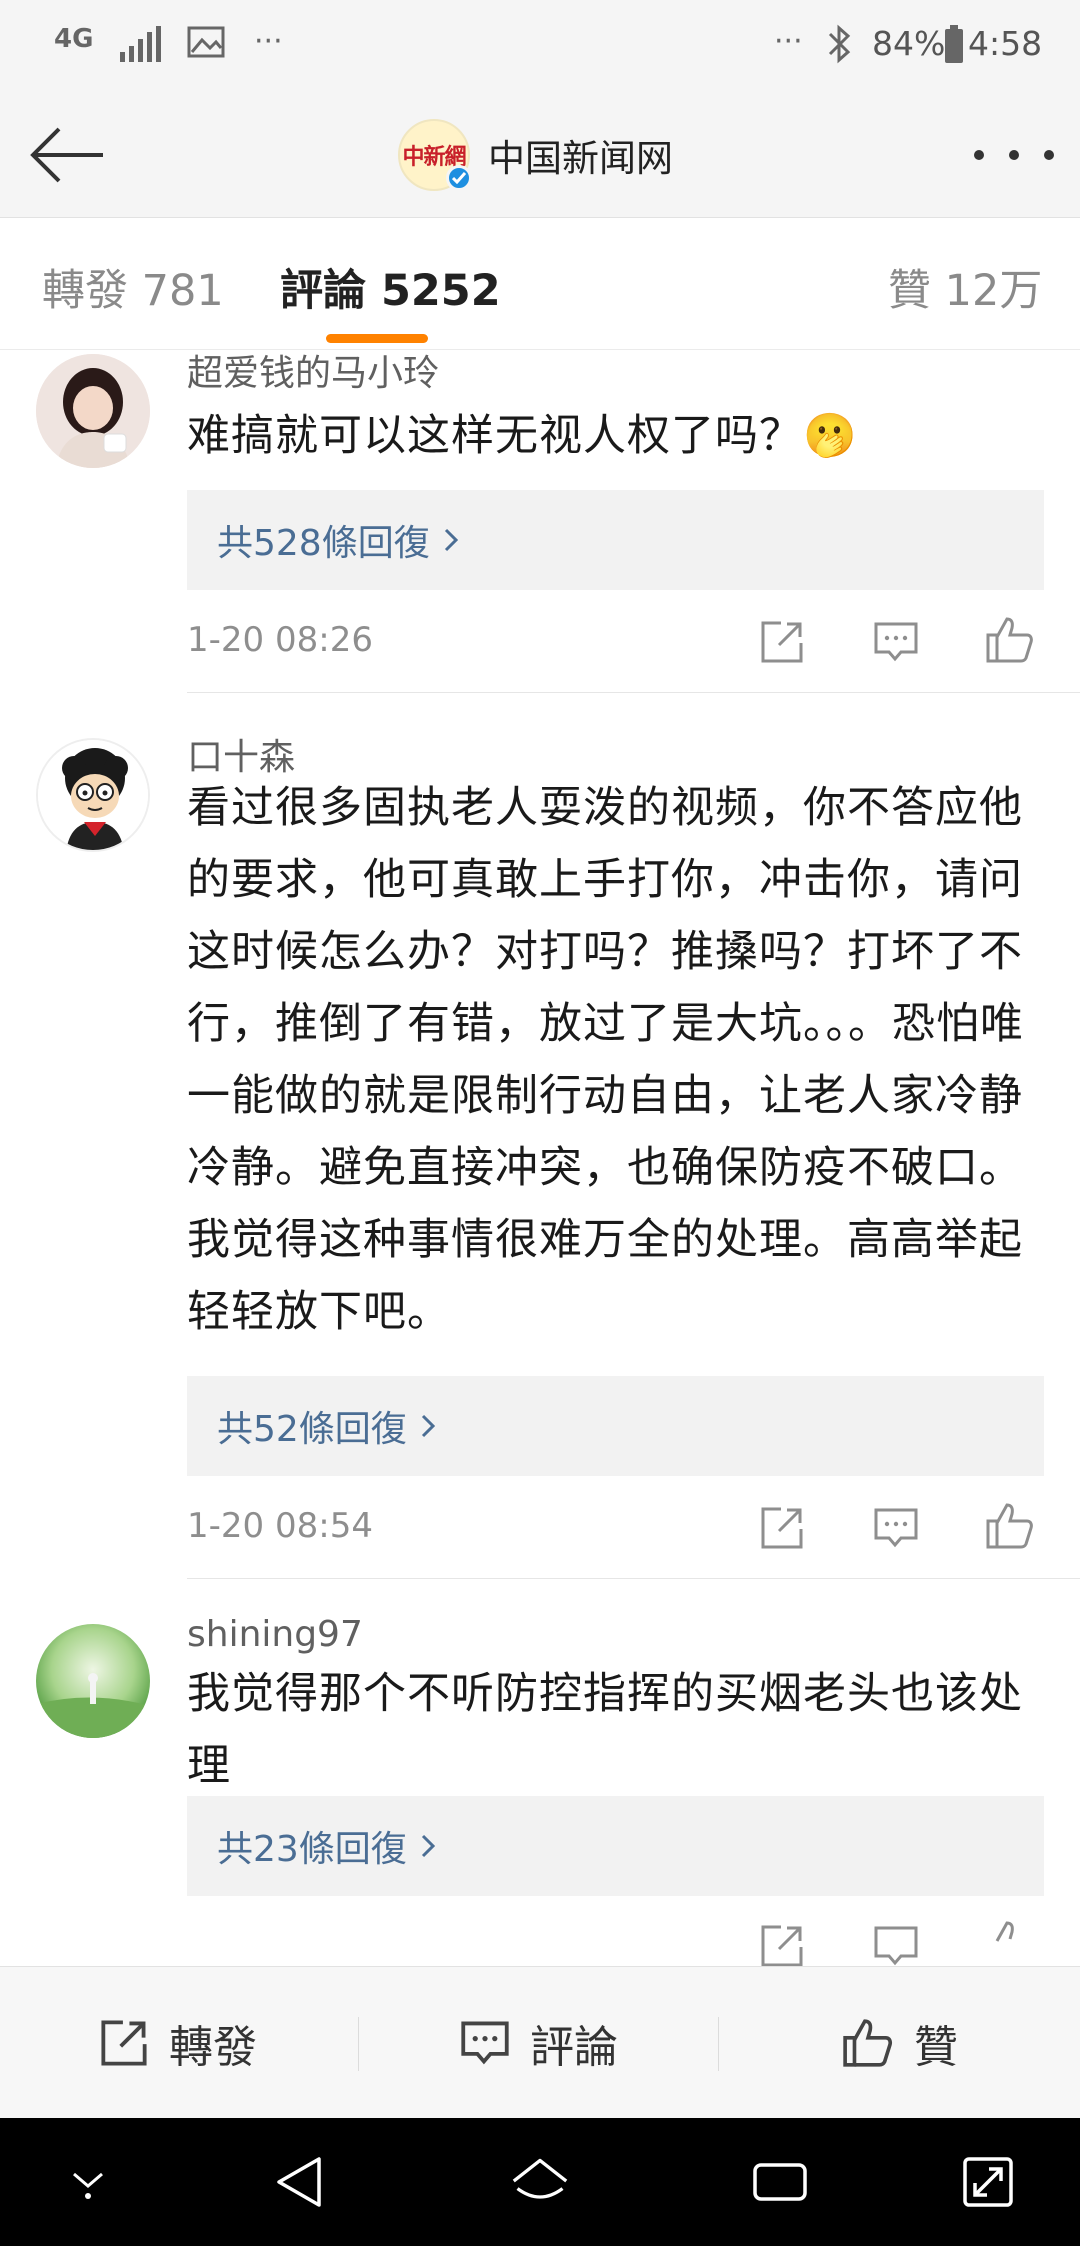 Image resolution: width=1080 pixels, height=2246 pixels. I want to click on like-label: 贊, so click(936, 2047).